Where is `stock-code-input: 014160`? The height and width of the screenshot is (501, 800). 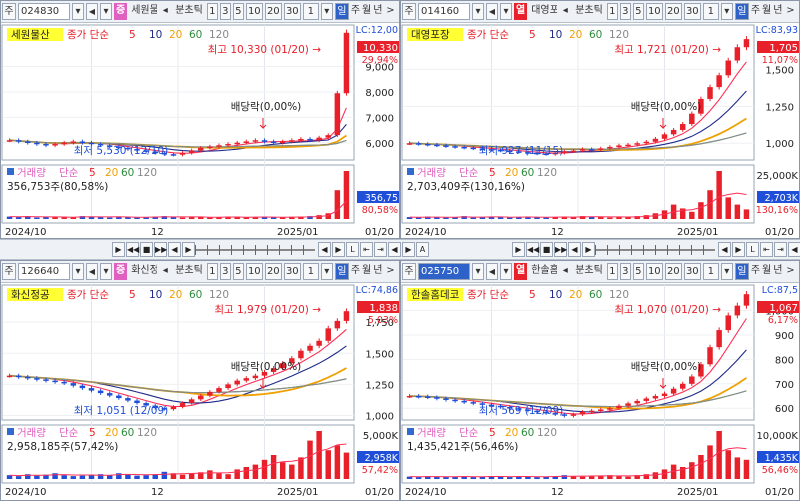 stock-code-input: 014160 is located at coordinates (444, 11).